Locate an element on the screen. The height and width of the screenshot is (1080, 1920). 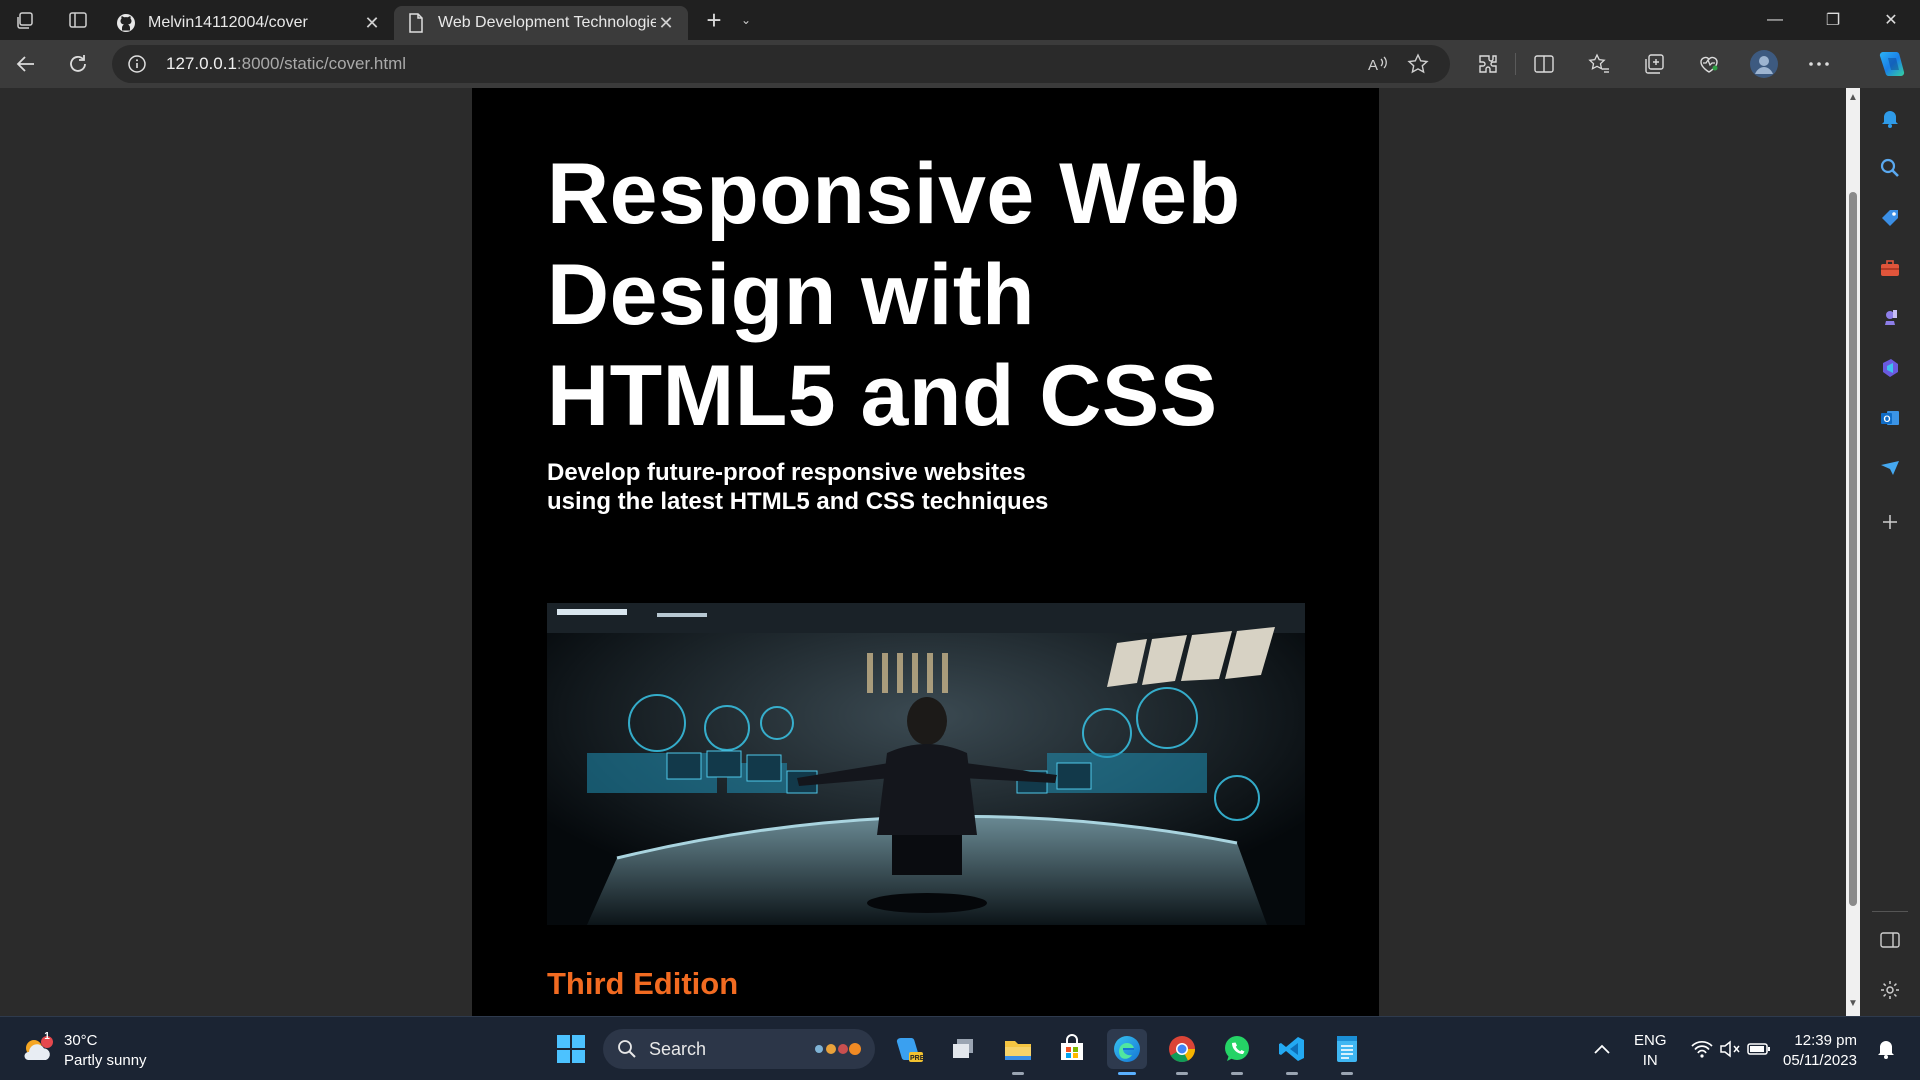
refresh-button is located at coordinates (78, 64).